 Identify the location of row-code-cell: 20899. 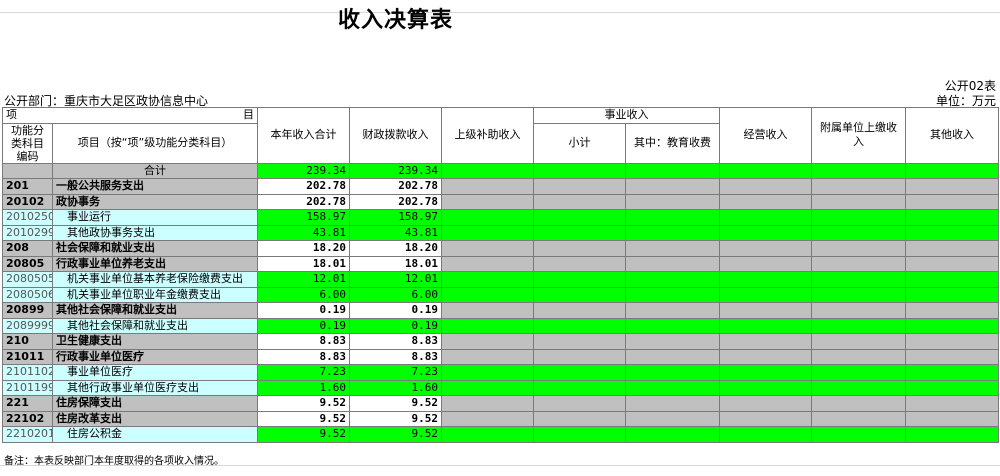
(27, 310).